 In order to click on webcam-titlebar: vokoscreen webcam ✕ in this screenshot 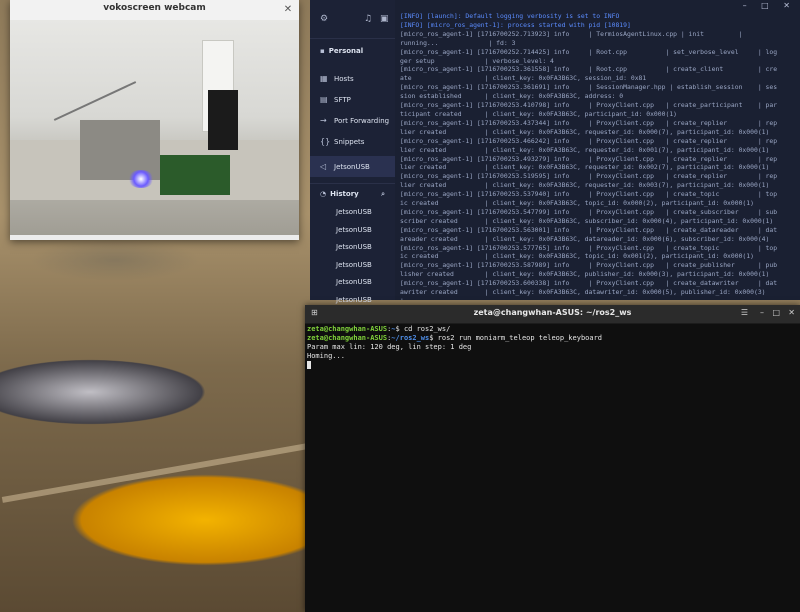, I will do `click(154, 10)`.